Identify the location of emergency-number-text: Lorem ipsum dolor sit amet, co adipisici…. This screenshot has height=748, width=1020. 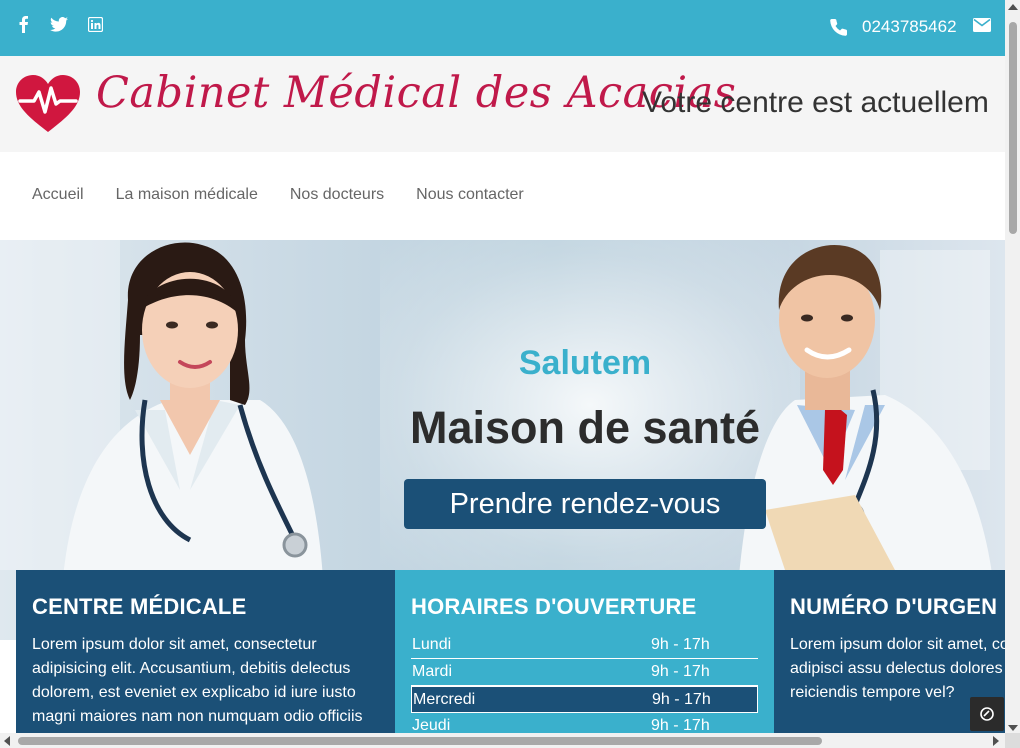
(897, 668).